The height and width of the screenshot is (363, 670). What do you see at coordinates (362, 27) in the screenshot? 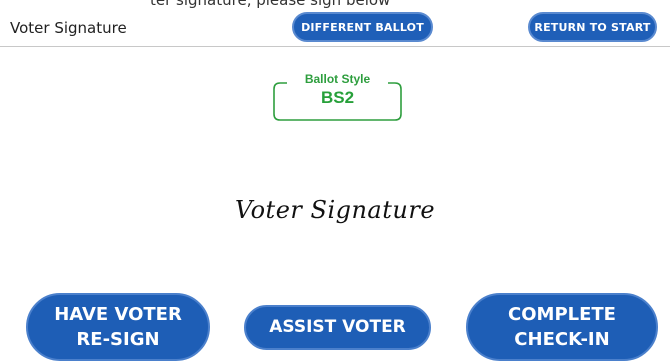
I see `different-ballot-button: DIFFERENT BALLOT` at bounding box center [362, 27].